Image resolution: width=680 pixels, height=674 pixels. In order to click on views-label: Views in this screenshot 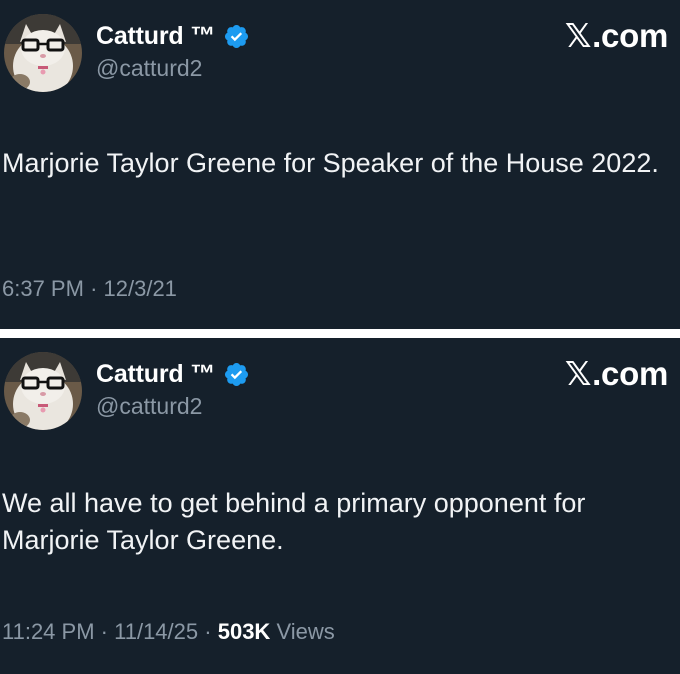, I will do `click(305, 631)`.